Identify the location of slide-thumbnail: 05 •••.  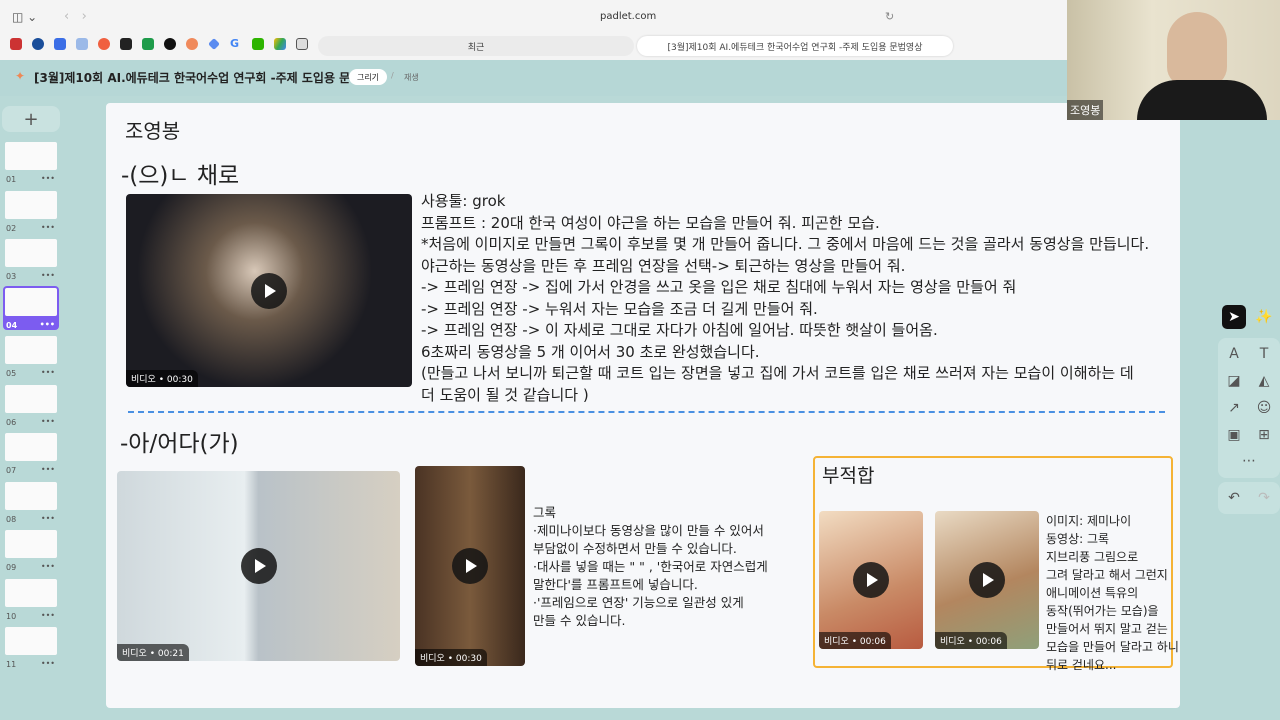
(31, 356).